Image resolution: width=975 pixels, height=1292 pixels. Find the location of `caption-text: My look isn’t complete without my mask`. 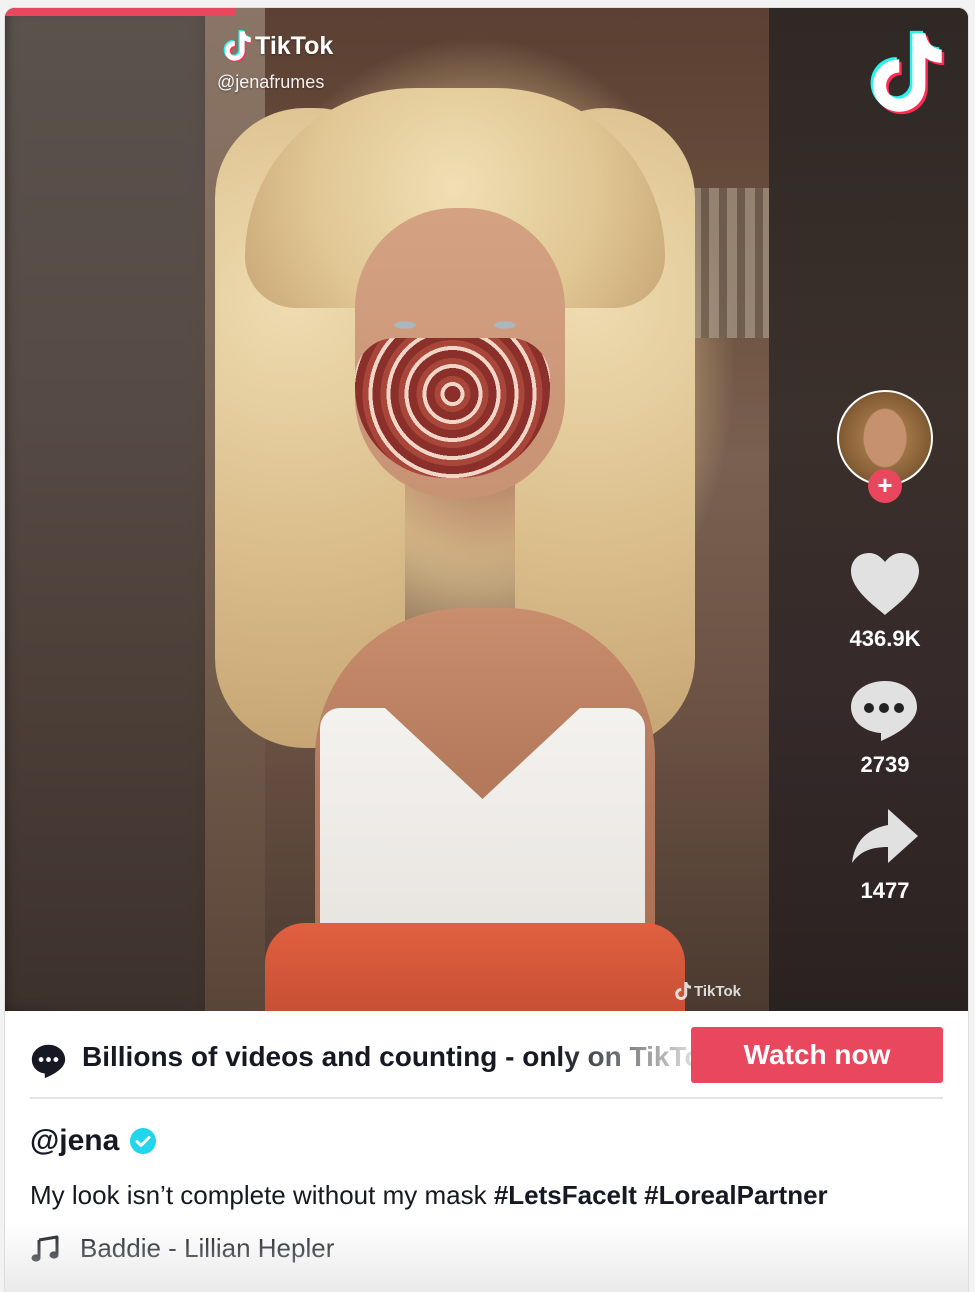

caption-text: My look isn’t complete without my mask is located at coordinates (258, 1195).